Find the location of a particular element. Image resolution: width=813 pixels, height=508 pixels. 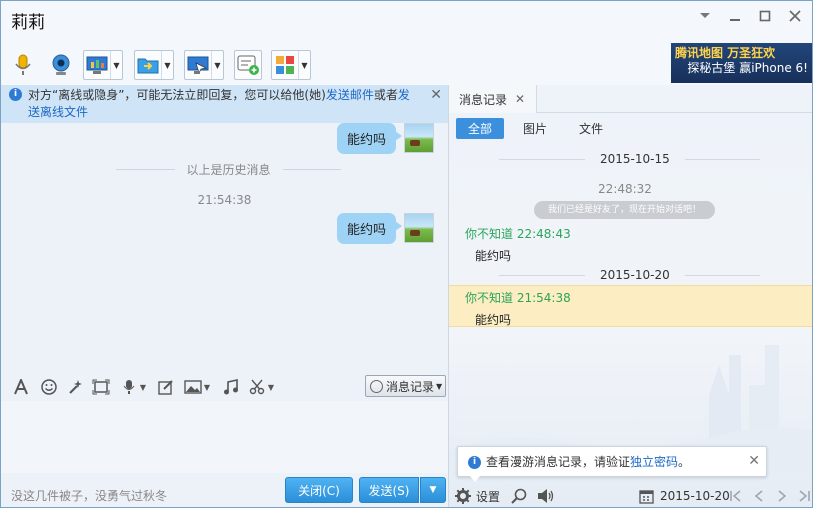

message-record-button: 消息记录 ▼ is located at coordinates (405, 386).